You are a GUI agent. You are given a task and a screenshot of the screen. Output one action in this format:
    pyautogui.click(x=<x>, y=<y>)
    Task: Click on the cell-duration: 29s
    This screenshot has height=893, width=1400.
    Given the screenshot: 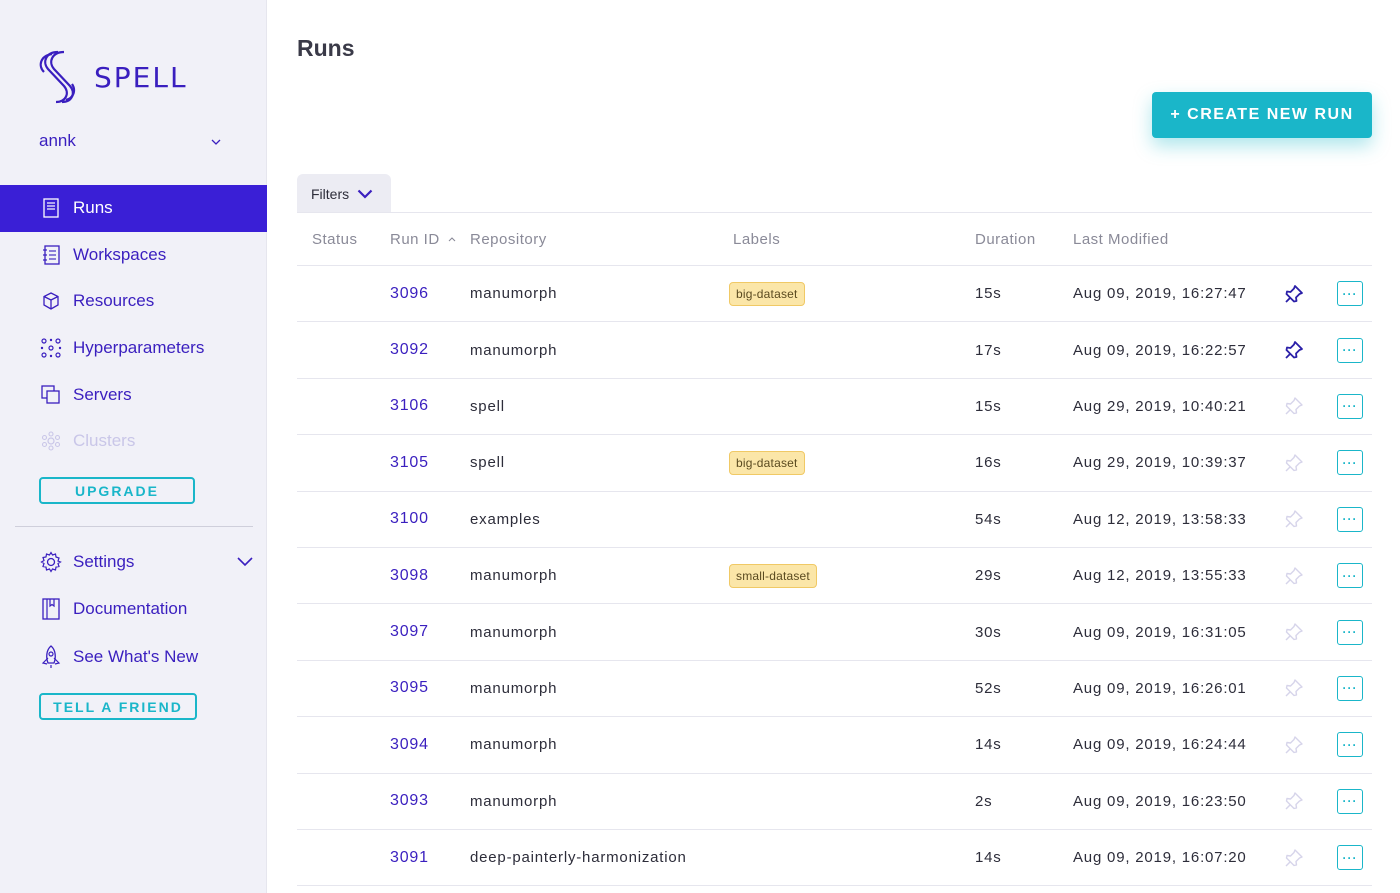 What is the action you would take?
    pyautogui.click(x=988, y=576)
    